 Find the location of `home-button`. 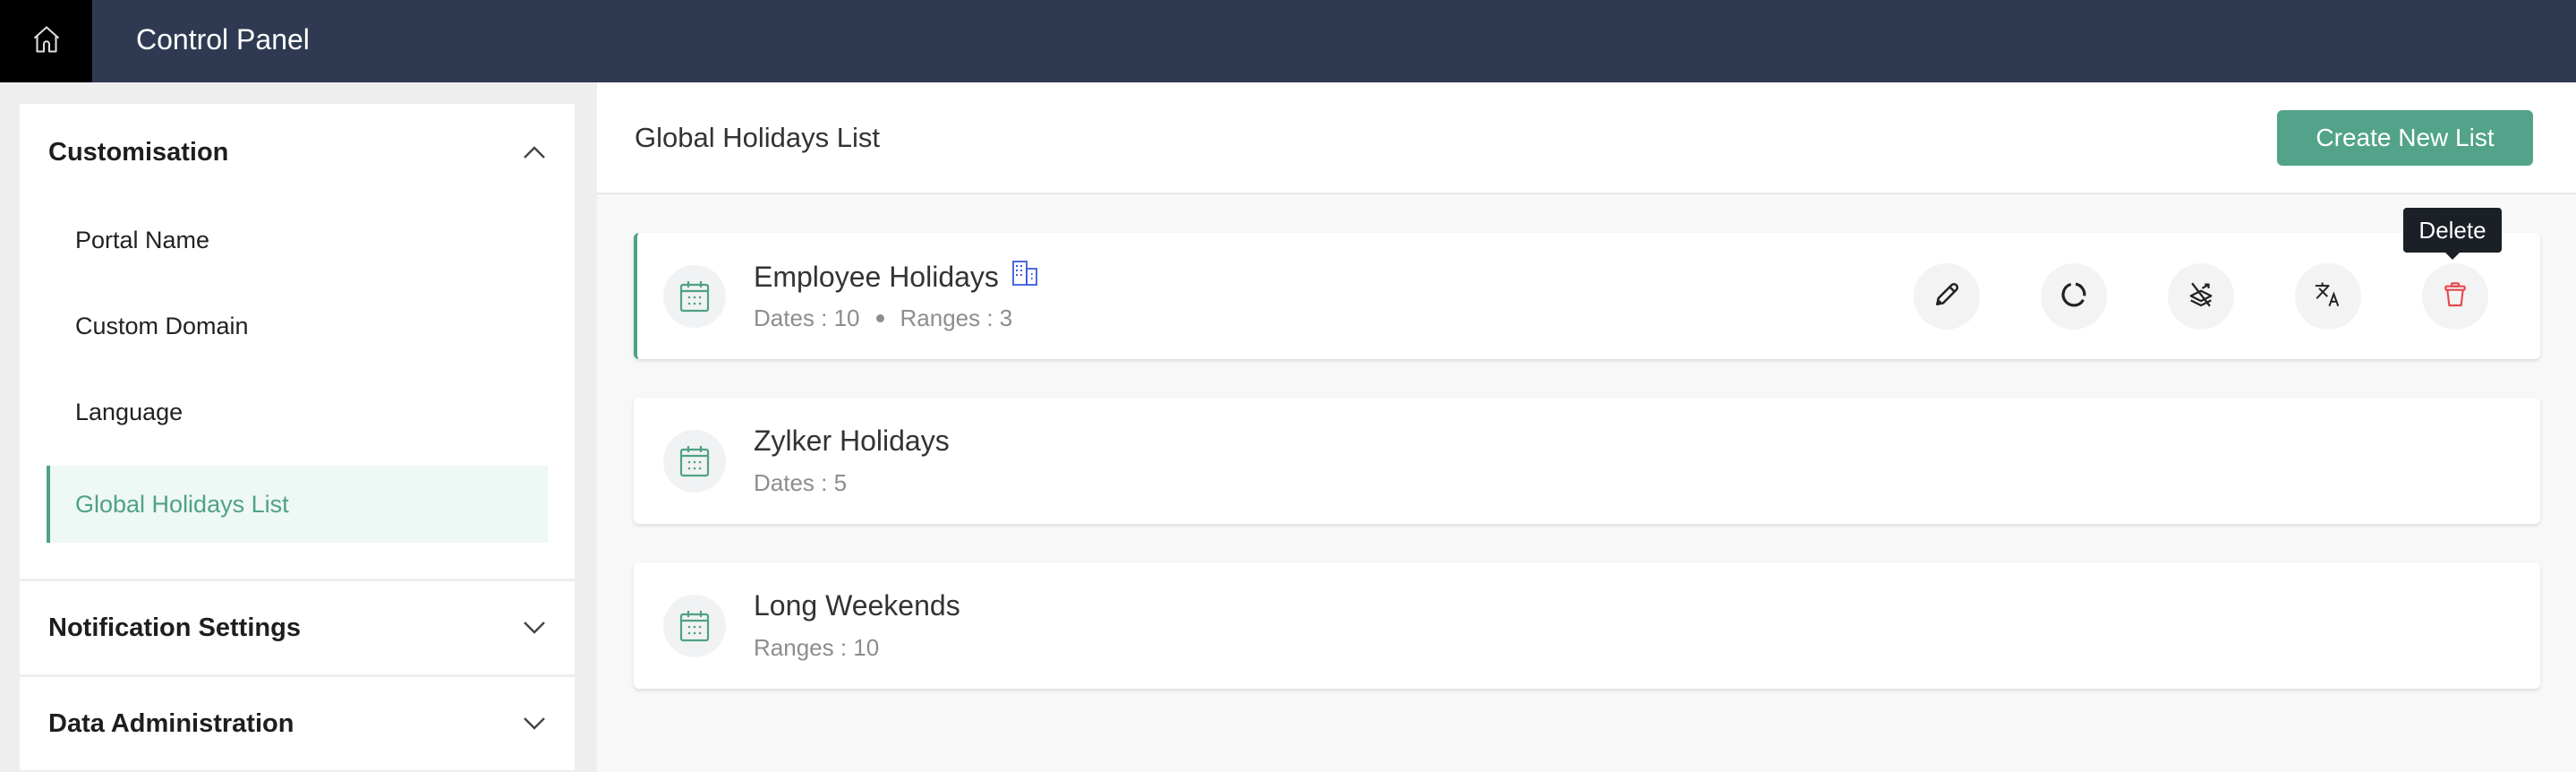

home-button is located at coordinates (46, 41).